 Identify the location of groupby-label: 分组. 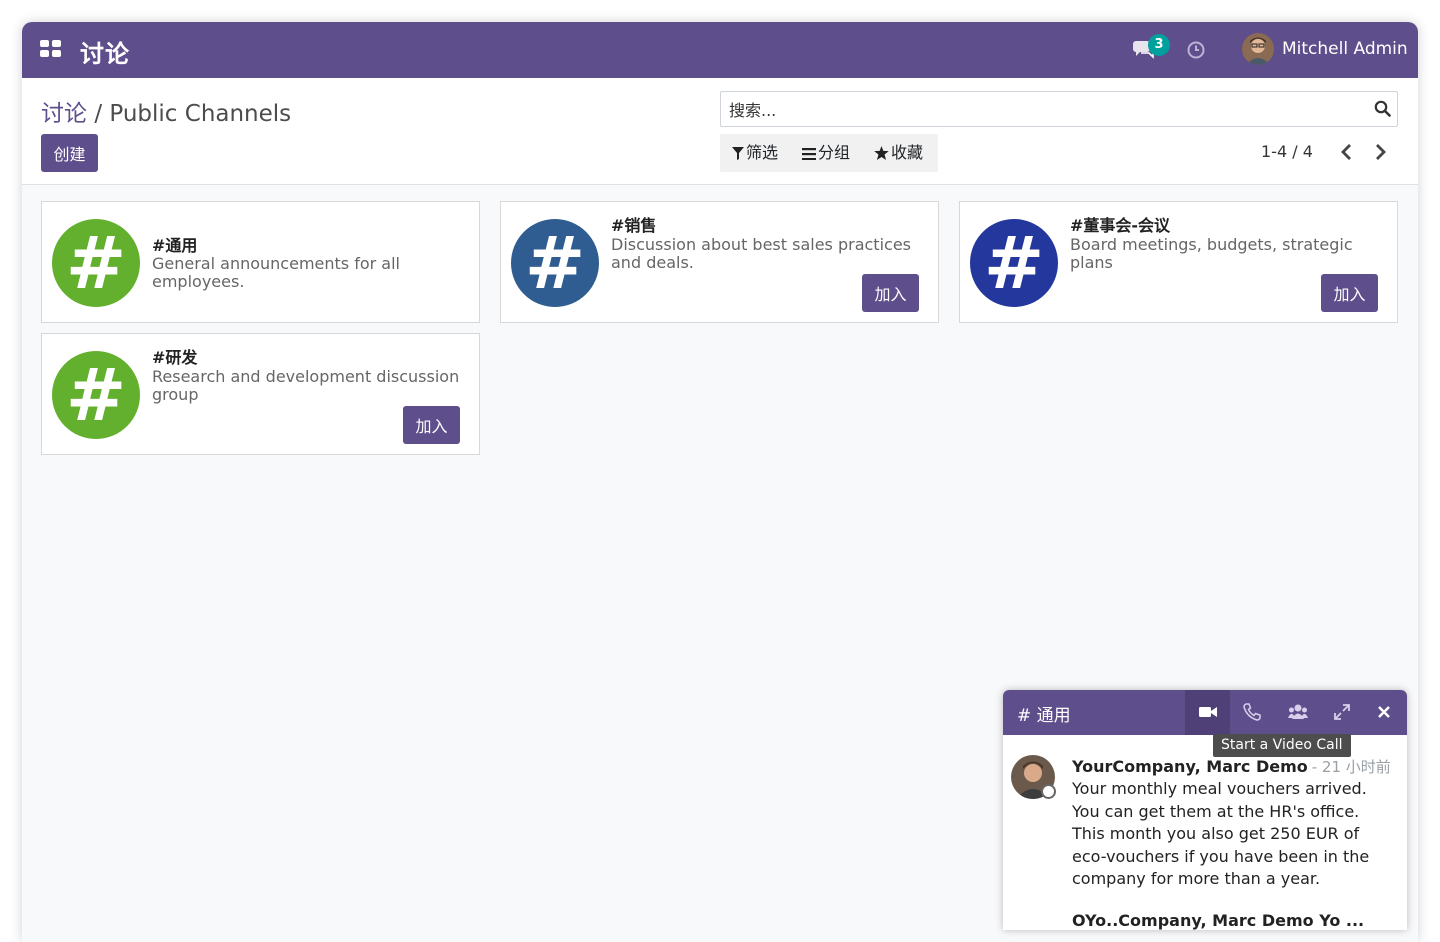
(834, 152).